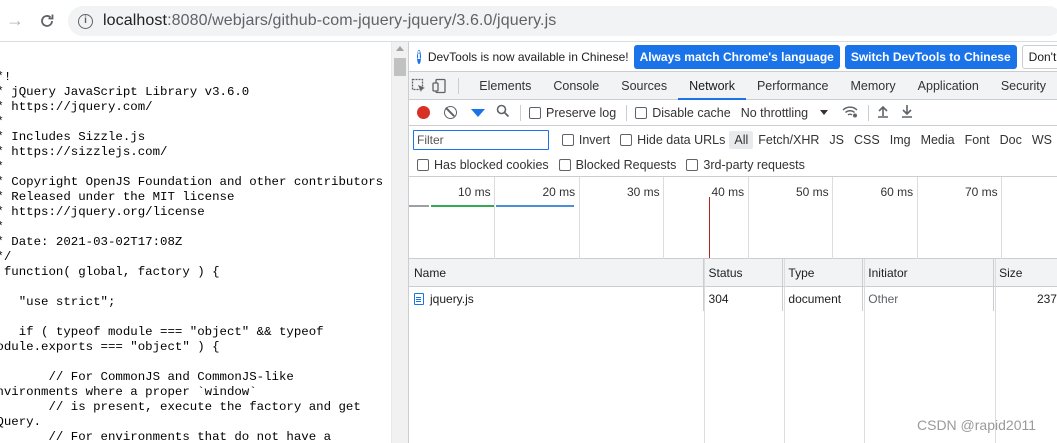  I want to click on row-initiator: Other, so click(929, 299).